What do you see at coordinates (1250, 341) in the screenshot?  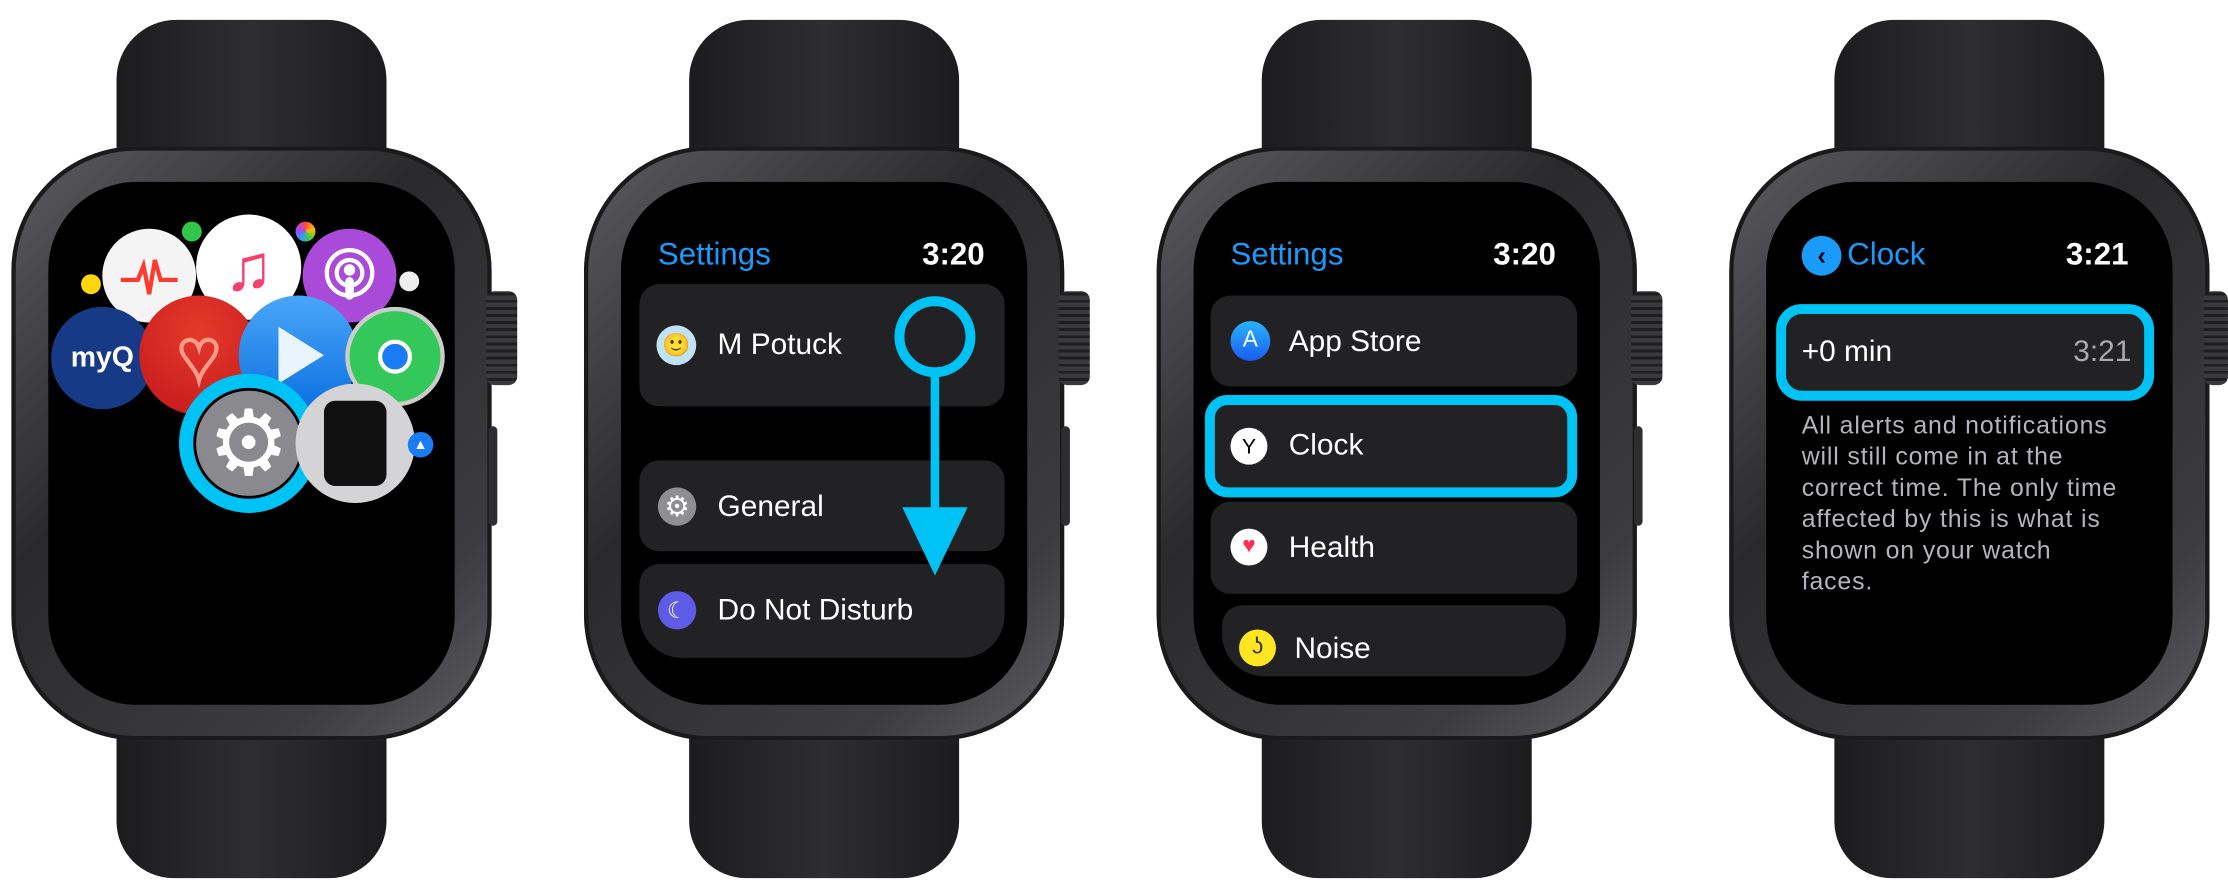 I see `app-store-icon: A` at bounding box center [1250, 341].